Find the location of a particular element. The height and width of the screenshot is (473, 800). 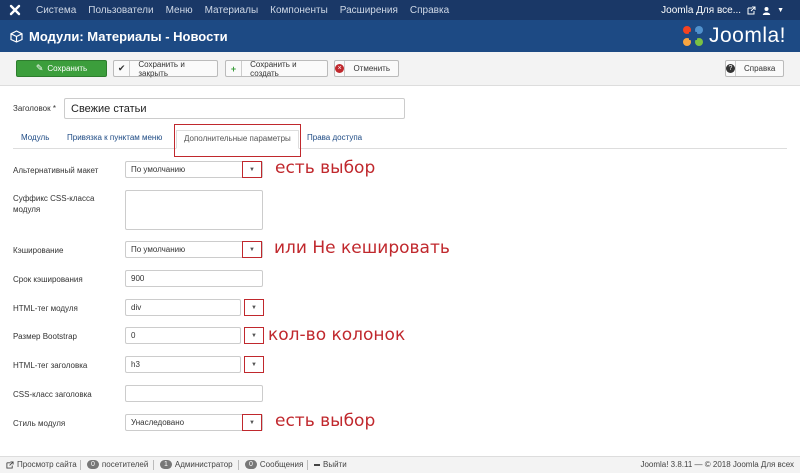

save-close-button: ✔ Сохранить и закрыть is located at coordinates (165, 69).